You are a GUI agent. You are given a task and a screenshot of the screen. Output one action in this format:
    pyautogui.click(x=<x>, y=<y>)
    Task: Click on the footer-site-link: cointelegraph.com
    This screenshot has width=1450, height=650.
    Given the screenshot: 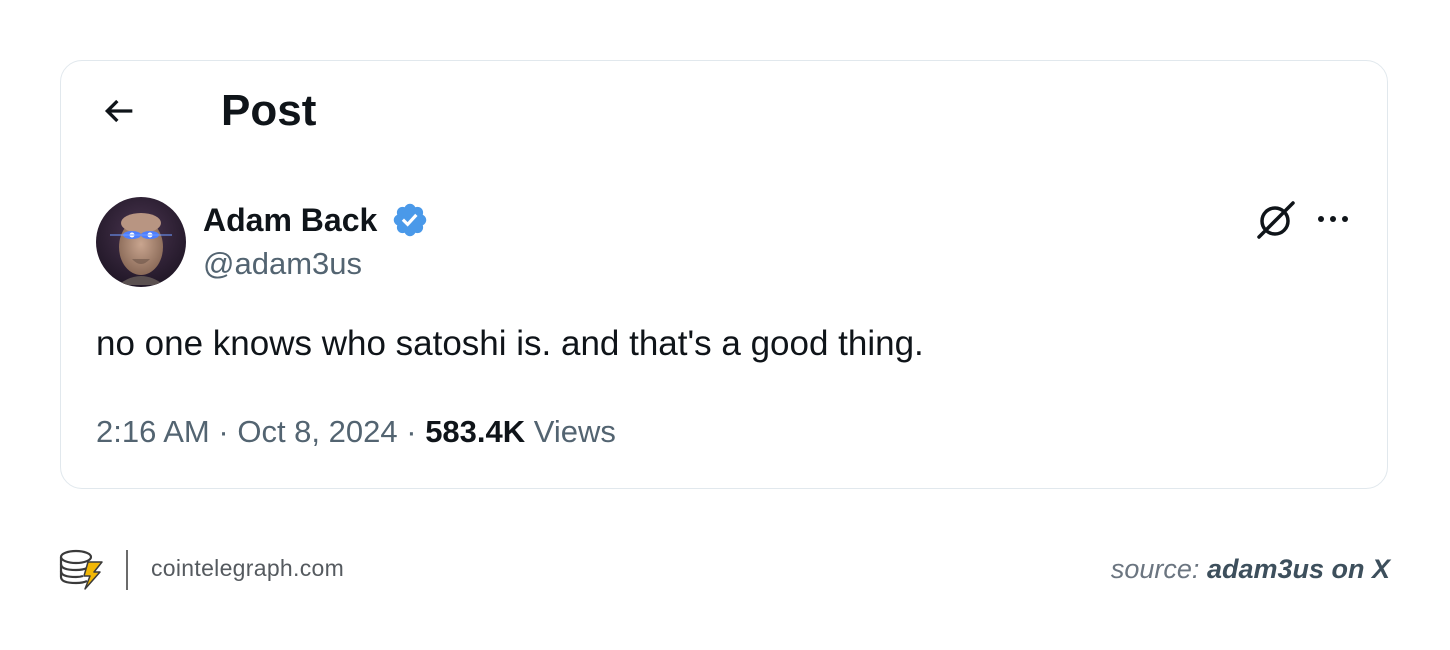 What is the action you would take?
    pyautogui.click(x=247, y=568)
    